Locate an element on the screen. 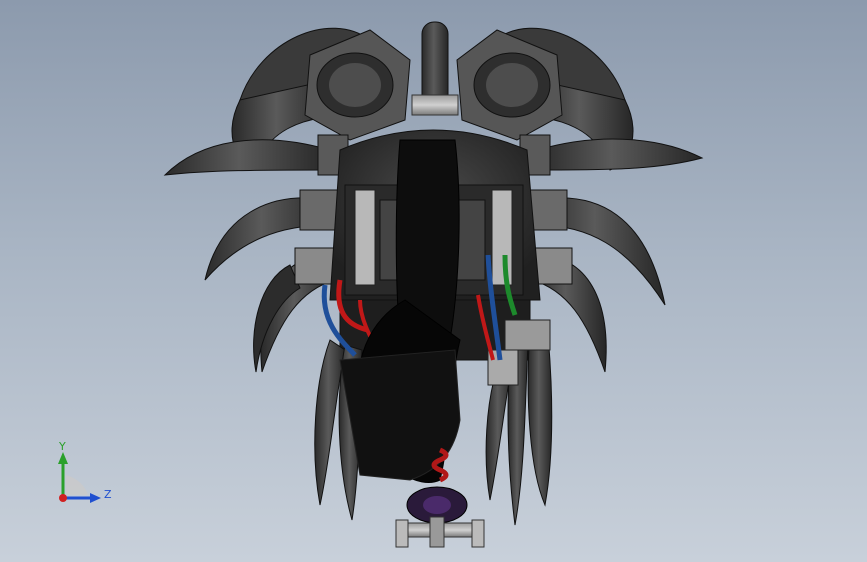 This screenshot has height=562, width=867. triad-plane-icon is located at coordinates (77, 485).